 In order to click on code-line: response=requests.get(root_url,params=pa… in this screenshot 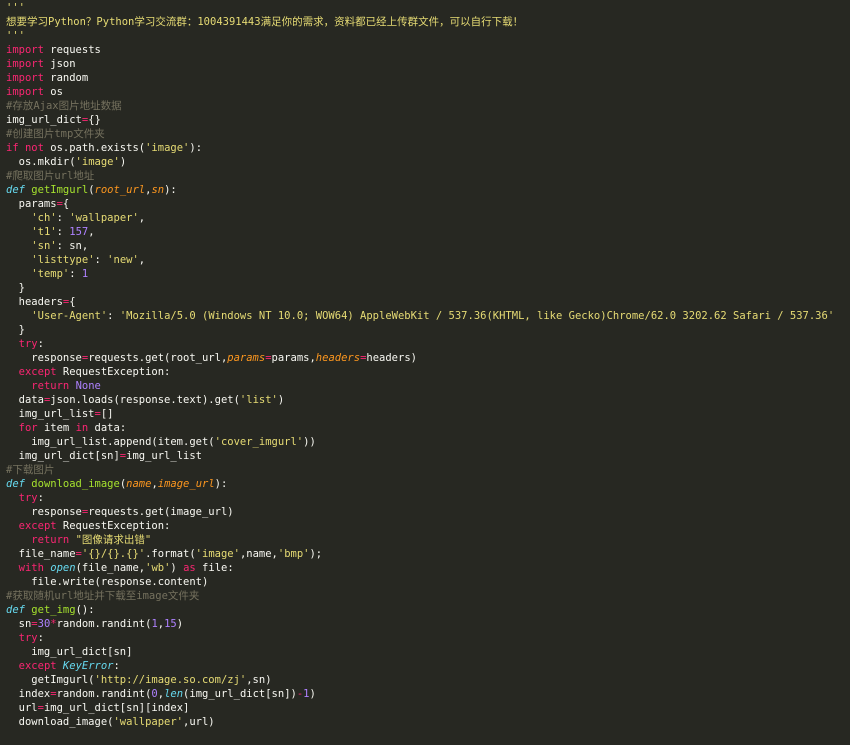, I will do `click(428, 358)`.